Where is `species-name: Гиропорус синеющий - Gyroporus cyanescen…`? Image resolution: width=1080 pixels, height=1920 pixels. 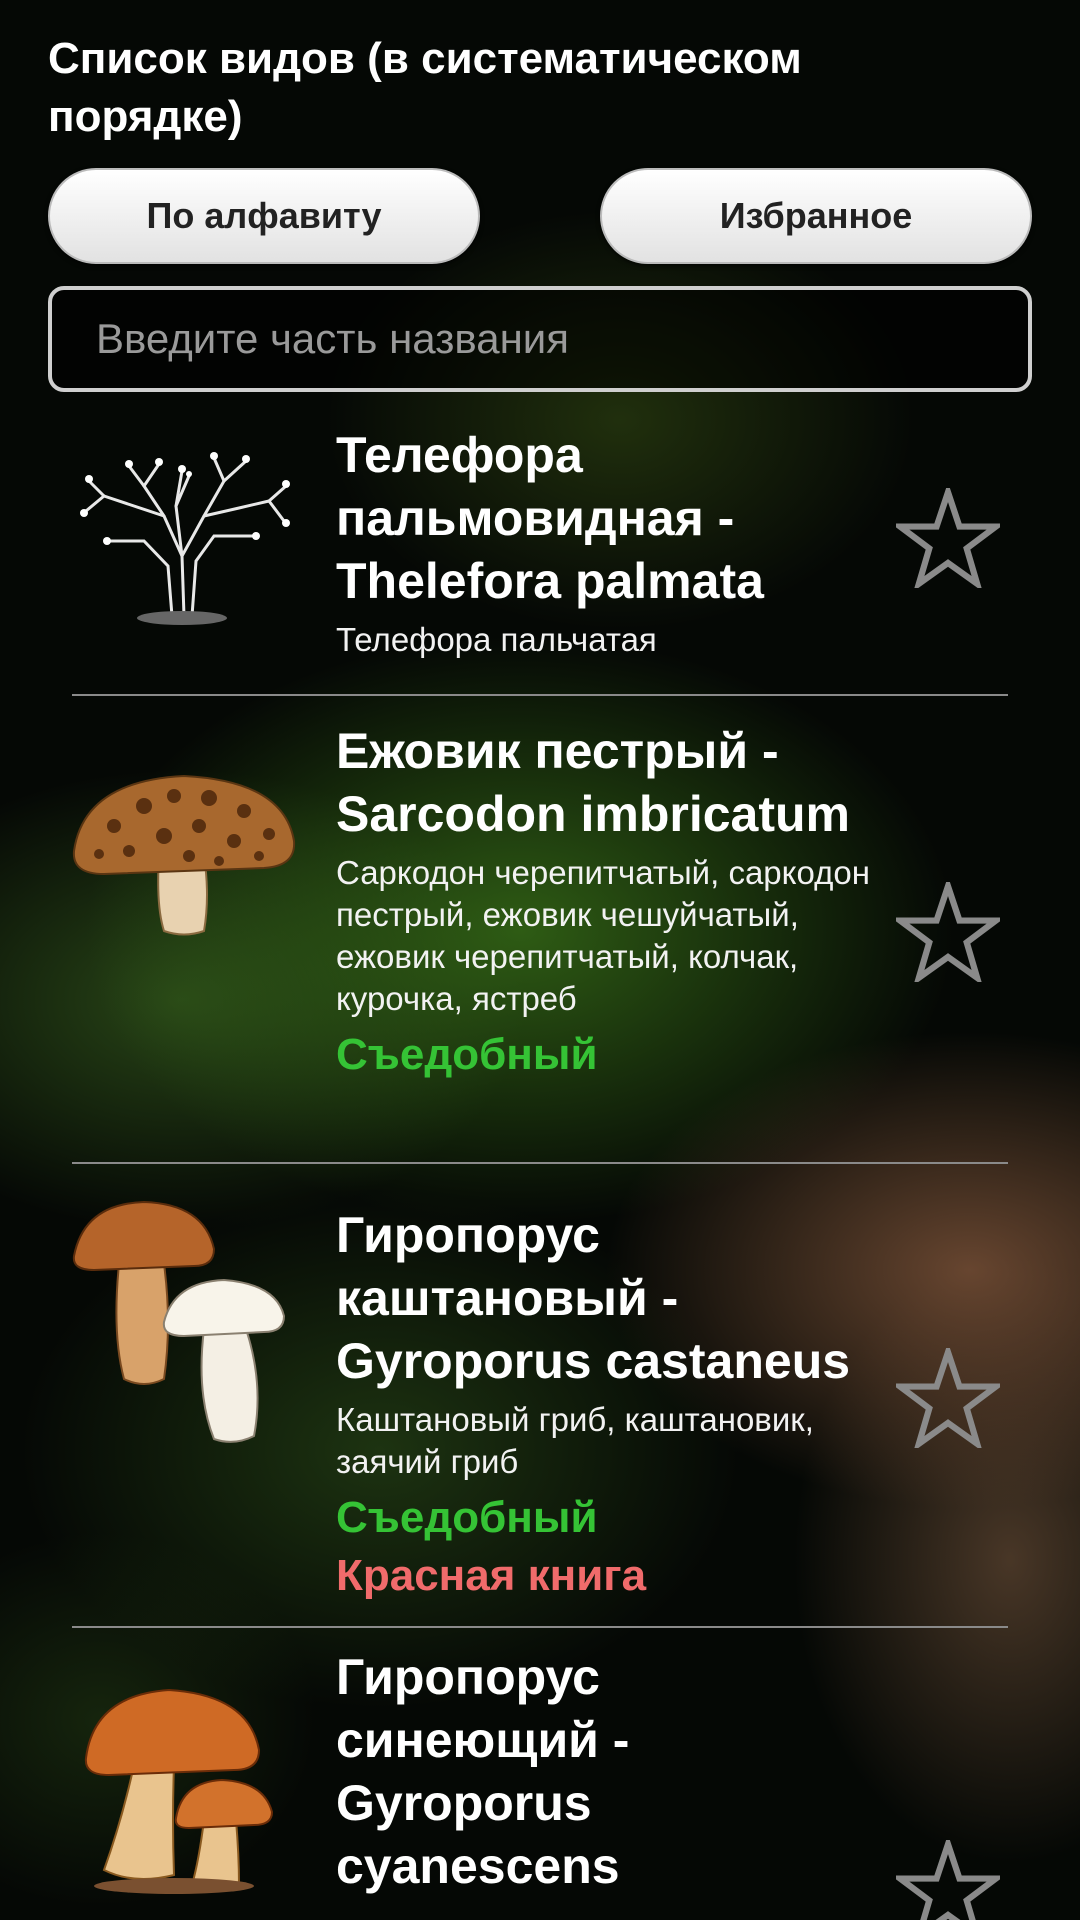
species-name: Гиропорус синеющий - Gyroporus cyanescen… is located at coordinates (483, 1771).